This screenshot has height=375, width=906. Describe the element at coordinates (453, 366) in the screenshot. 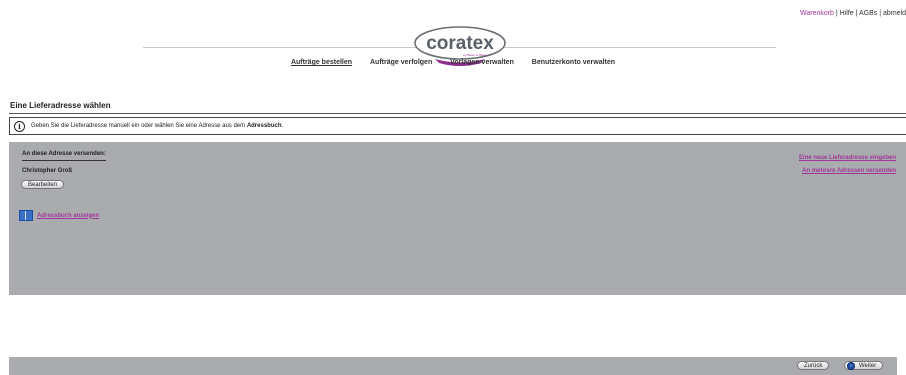

I see `action-bar: Zurück › Weiter` at that location.